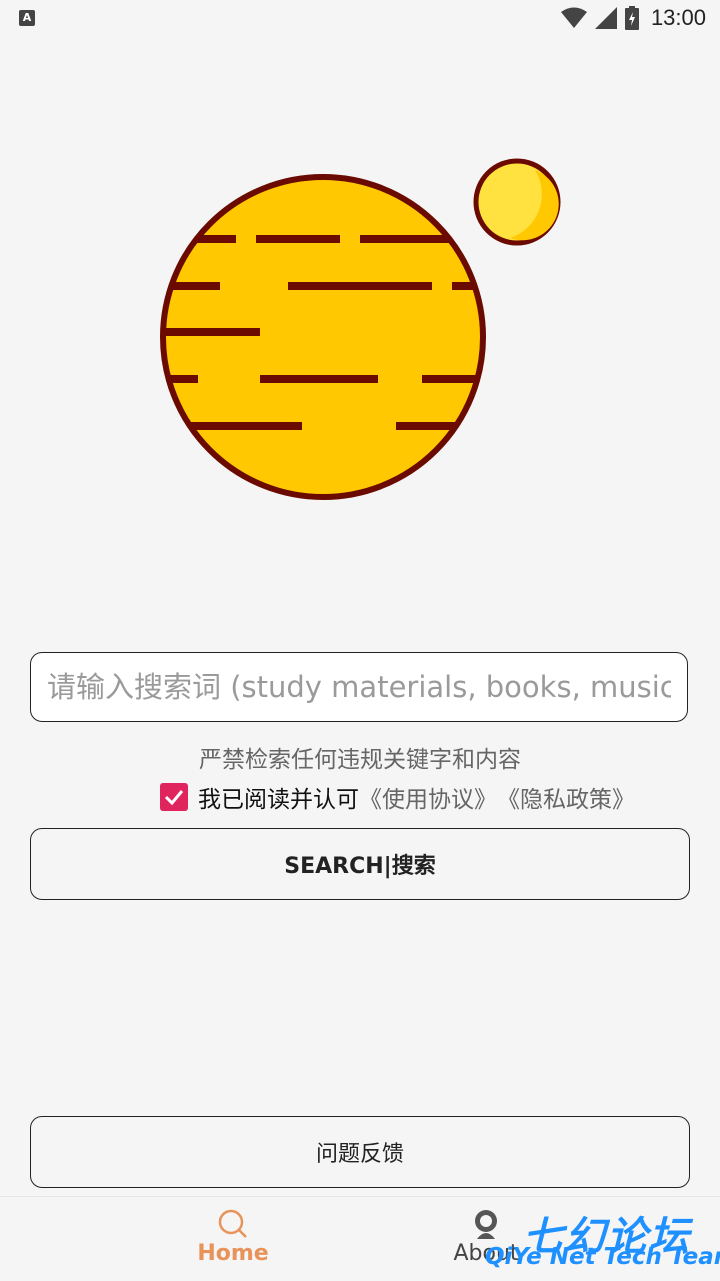 Image resolution: width=720 pixels, height=1281 pixels. Describe the element at coordinates (678, 17) in the screenshot. I see `clock: 13:00` at that location.